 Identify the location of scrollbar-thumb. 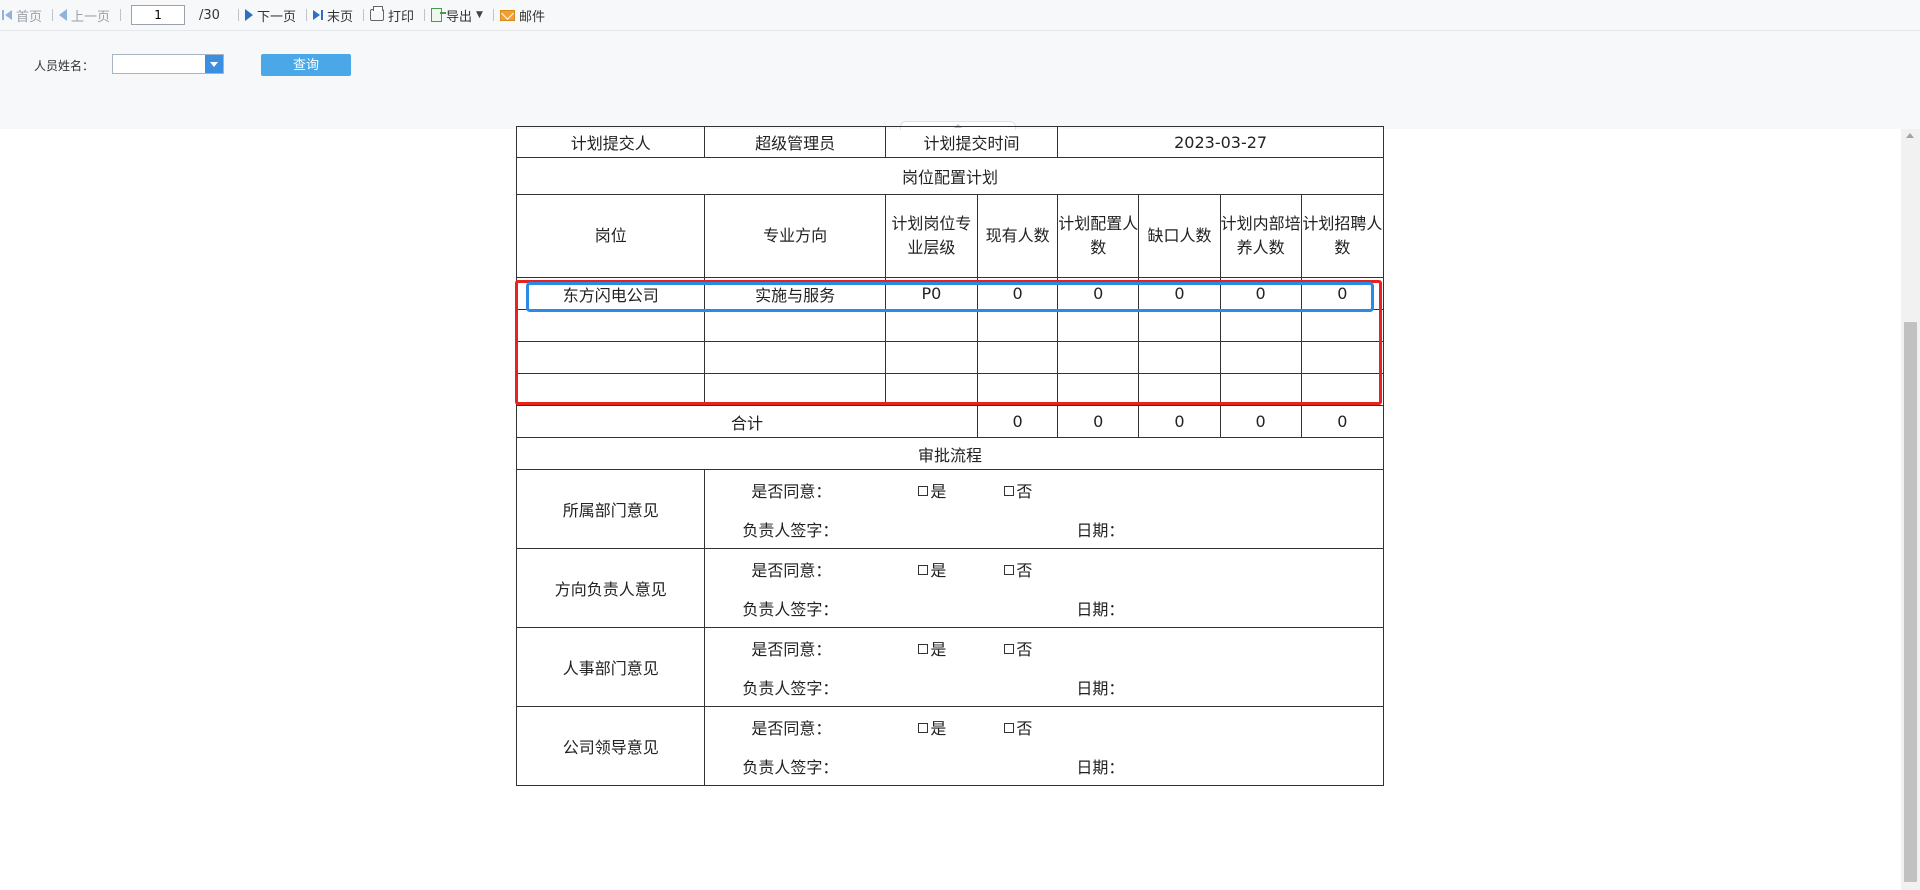
(1910, 602).